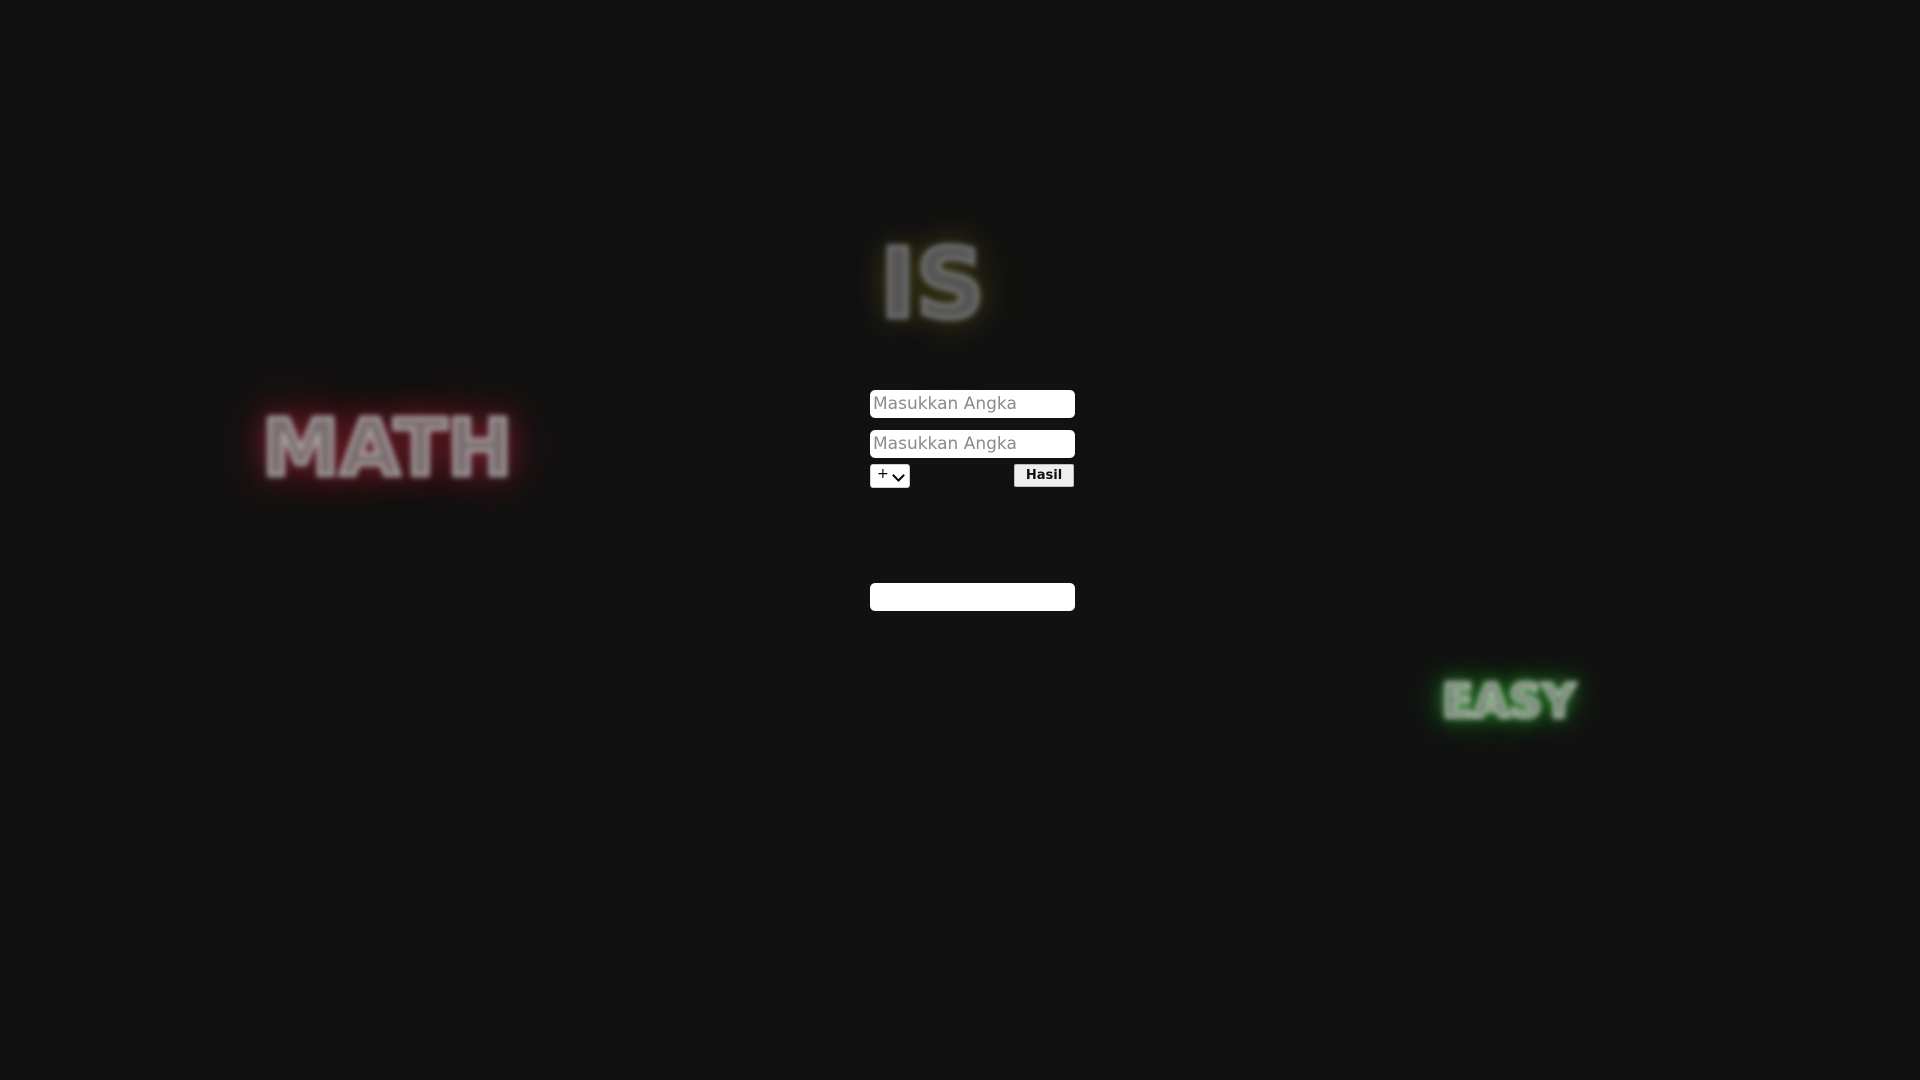 The height and width of the screenshot is (1080, 1920). I want to click on neon-word-is: IS, so click(932, 284).